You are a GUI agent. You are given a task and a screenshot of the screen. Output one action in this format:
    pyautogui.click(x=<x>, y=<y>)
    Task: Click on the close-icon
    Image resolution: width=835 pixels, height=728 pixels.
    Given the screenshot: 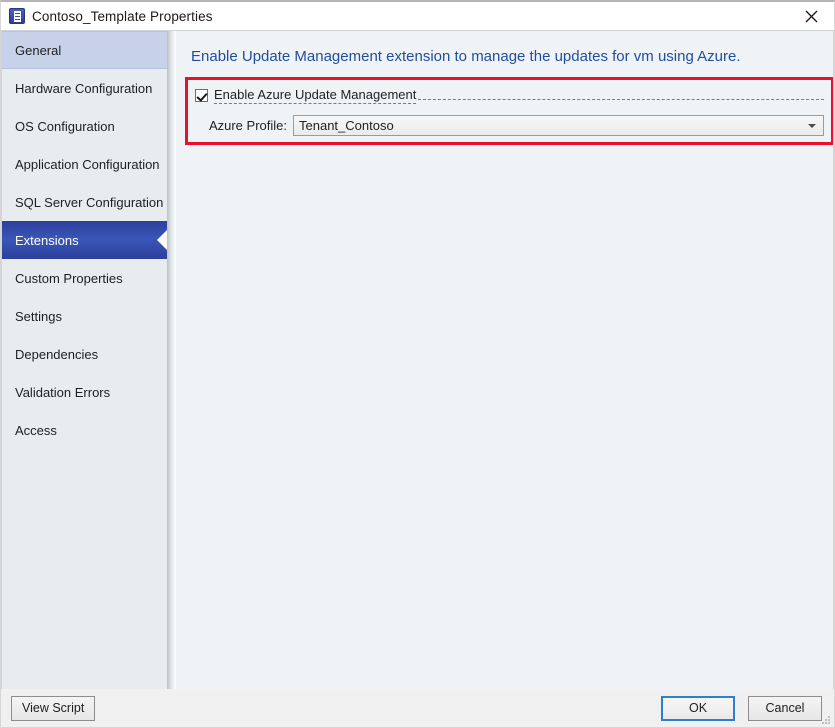 What is the action you would take?
    pyautogui.click(x=811, y=16)
    